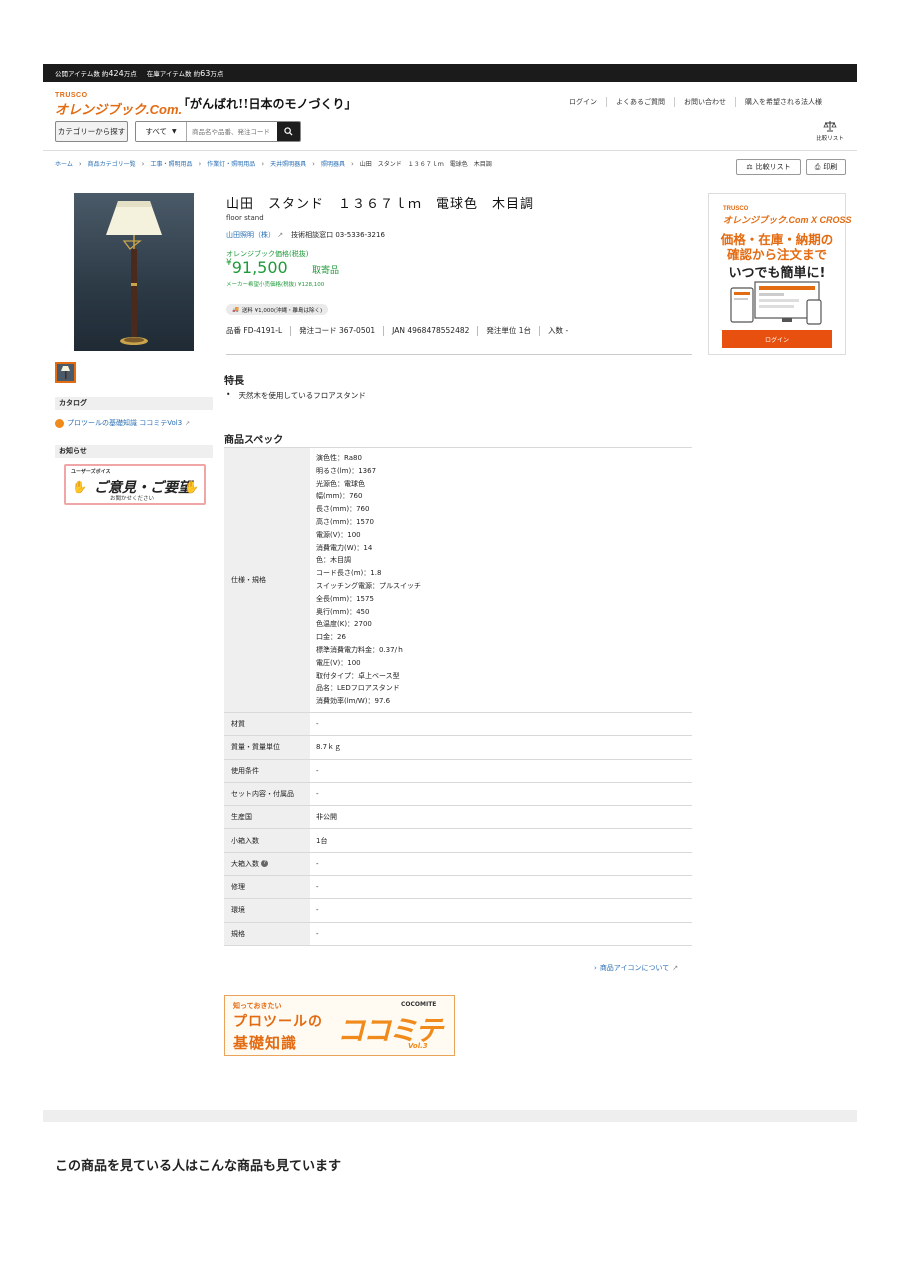  Describe the element at coordinates (245, 218) in the screenshot. I see `product-subtitle: floor stand` at that location.